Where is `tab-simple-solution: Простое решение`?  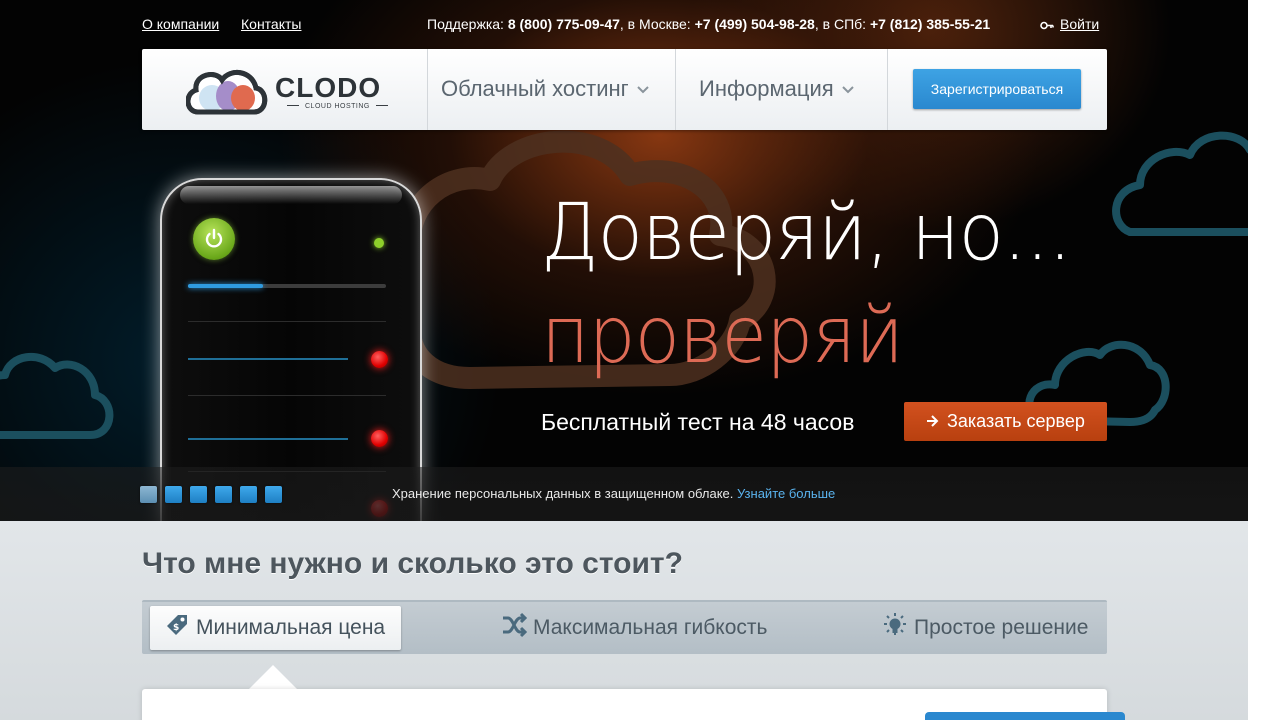
tab-simple-solution: Простое решение is located at coordinates (985, 628).